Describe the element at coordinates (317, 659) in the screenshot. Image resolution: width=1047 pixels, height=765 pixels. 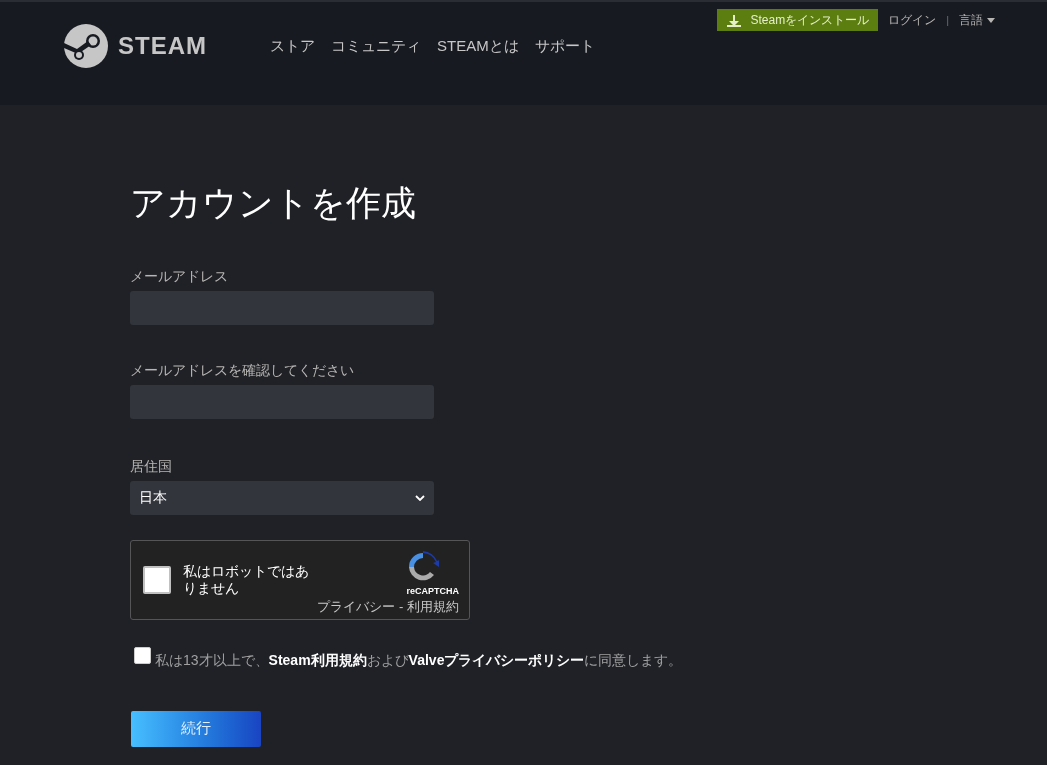
I see `terms-link: Steam利用規約` at that location.